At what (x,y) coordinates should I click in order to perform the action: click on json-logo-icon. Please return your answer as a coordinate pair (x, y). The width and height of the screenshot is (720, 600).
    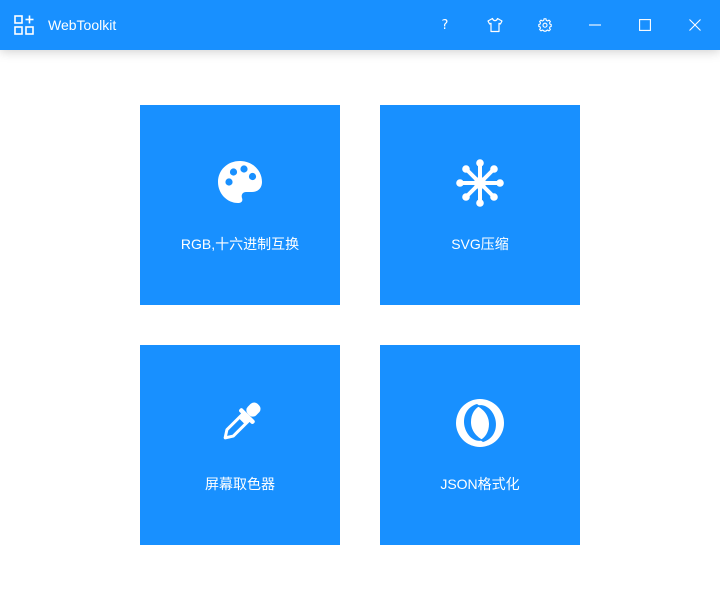
    Looking at the image, I should click on (480, 423).